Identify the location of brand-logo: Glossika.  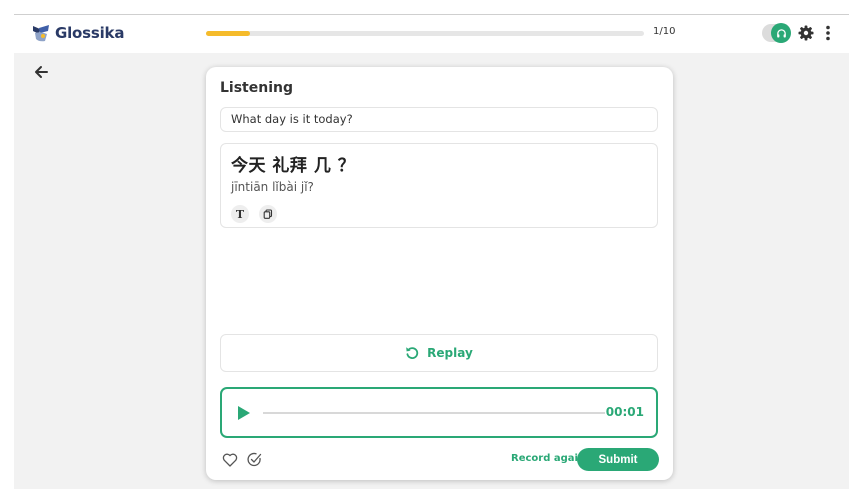
(77, 33).